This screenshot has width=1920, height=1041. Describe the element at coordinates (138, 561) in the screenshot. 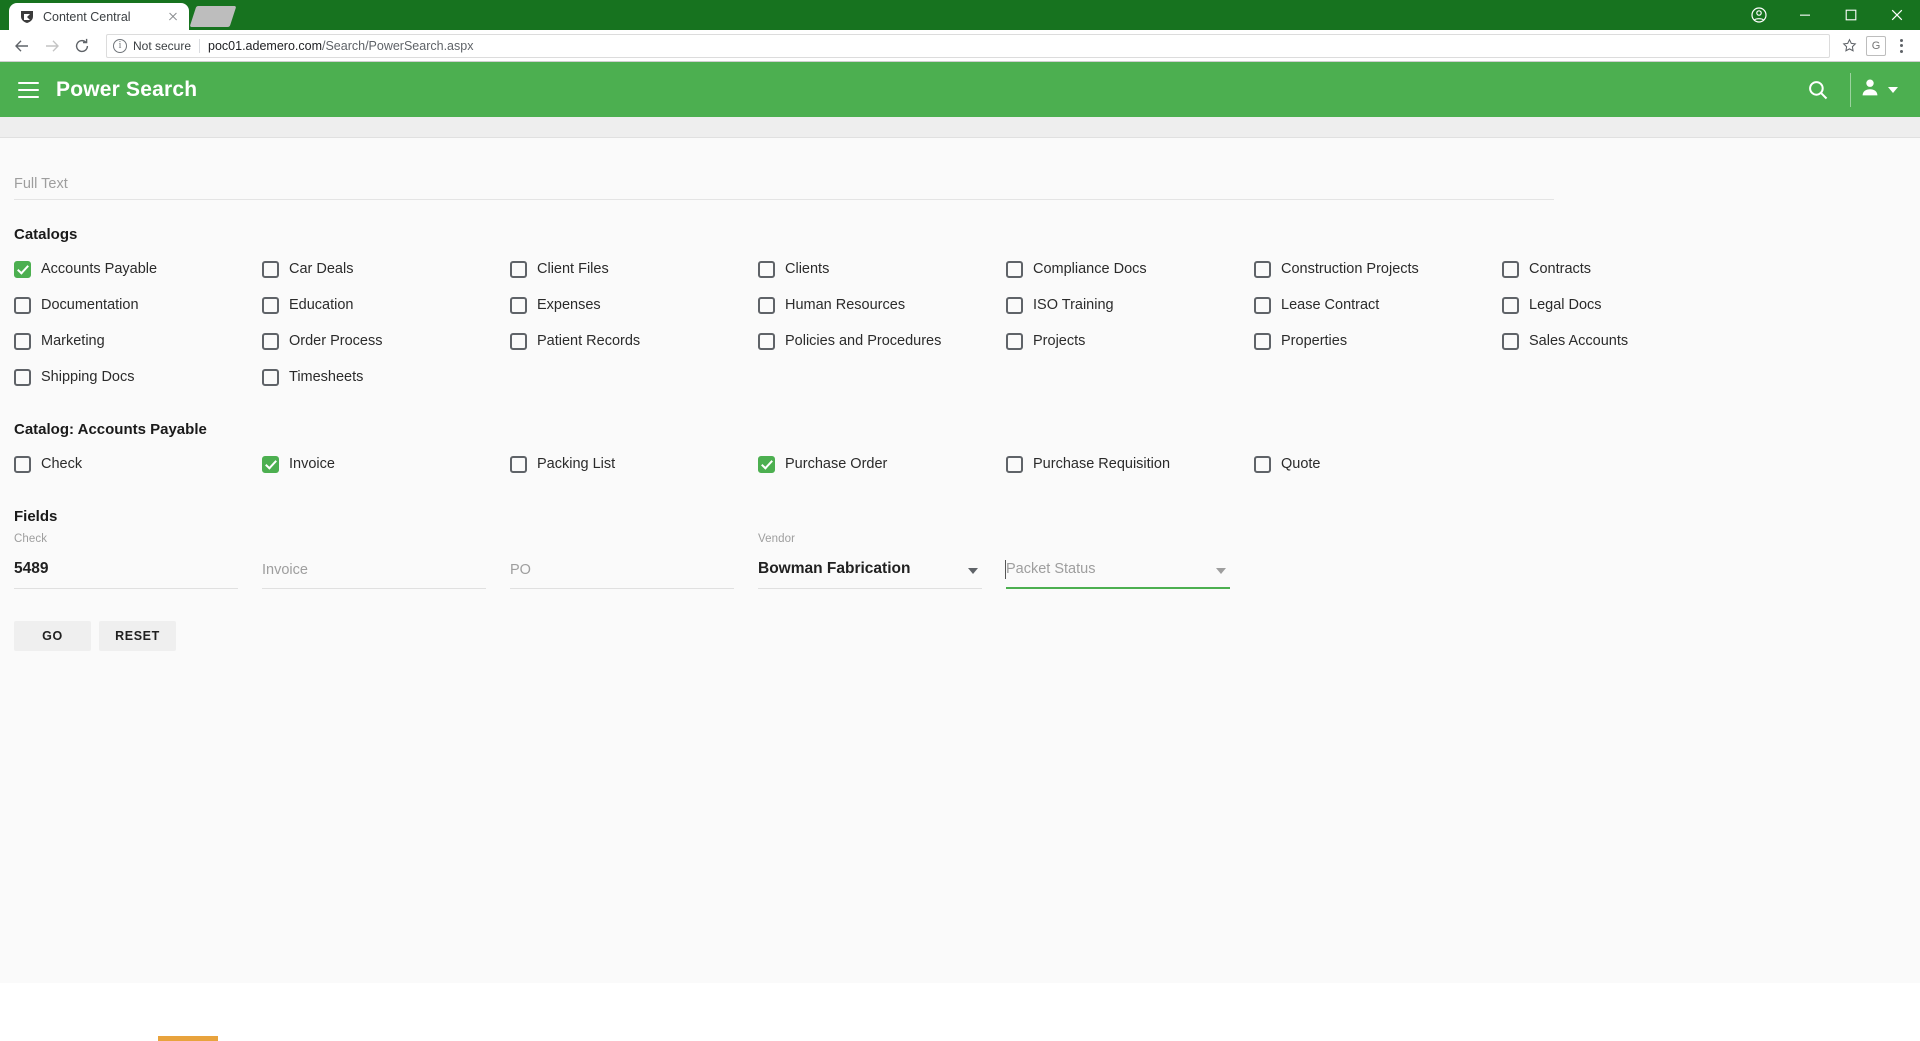

I see `field-check: Check 5489` at that location.